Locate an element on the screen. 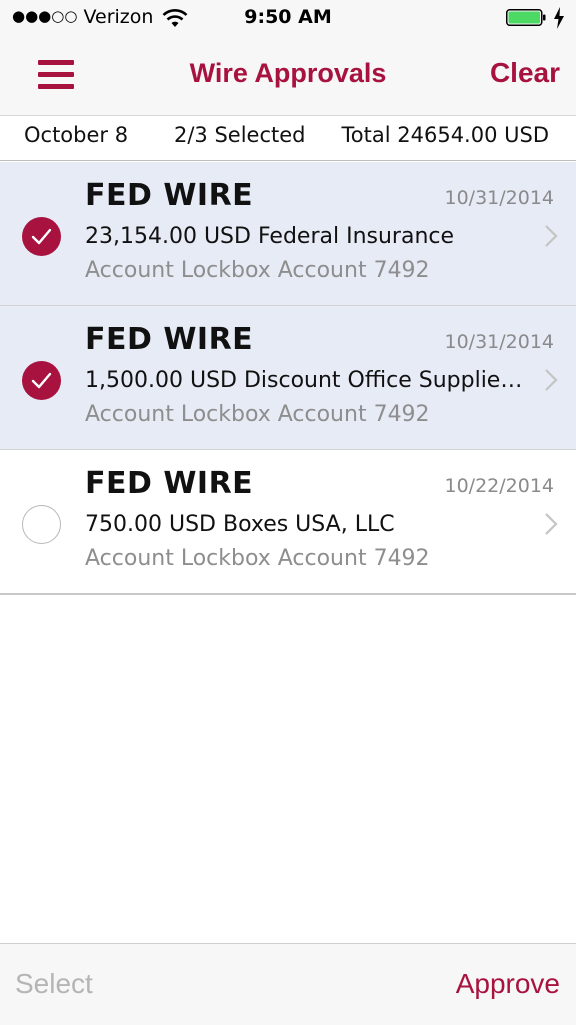 The image size is (576, 1025). status-bar: ●●●○○ Verizon 9:50 AM is located at coordinates (288, 19).